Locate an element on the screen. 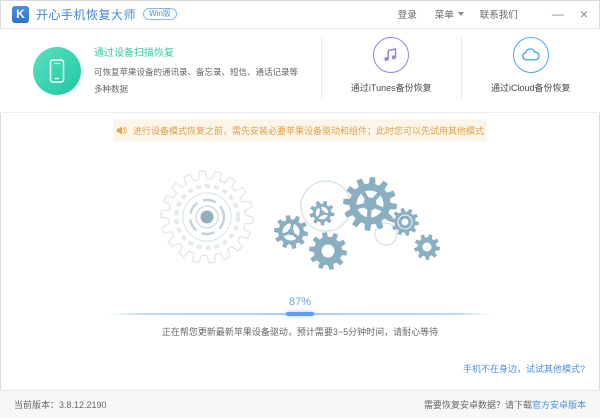 This screenshot has width=600, height=418. phone-icon is located at coordinates (57, 70).